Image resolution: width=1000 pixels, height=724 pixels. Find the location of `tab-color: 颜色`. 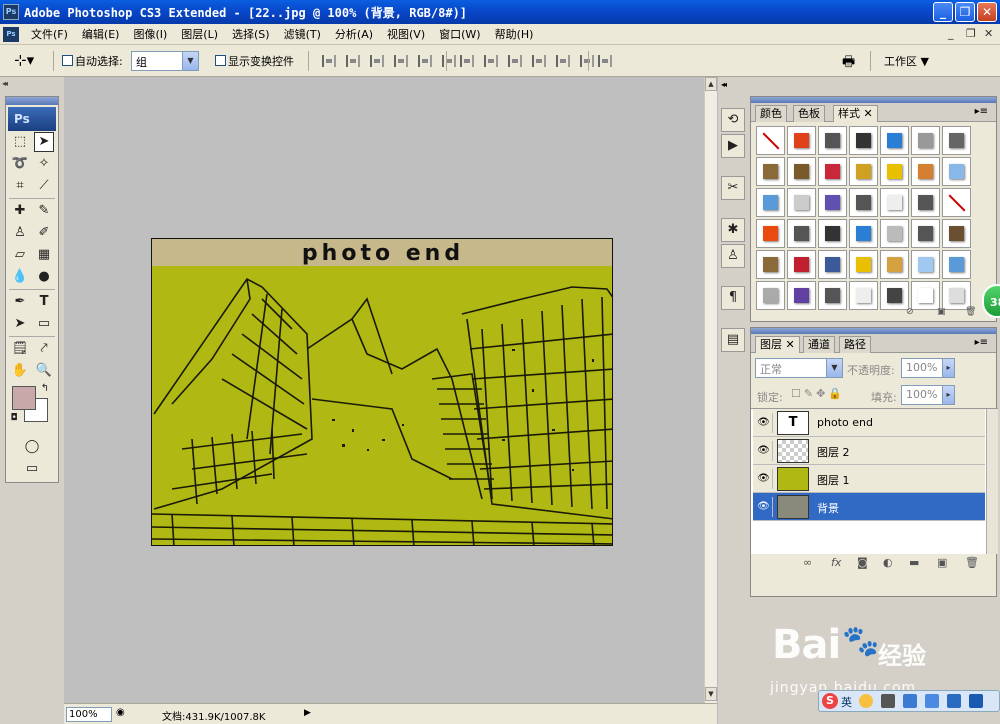

tab-color: 颜色 is located at coordinates (771, 113).